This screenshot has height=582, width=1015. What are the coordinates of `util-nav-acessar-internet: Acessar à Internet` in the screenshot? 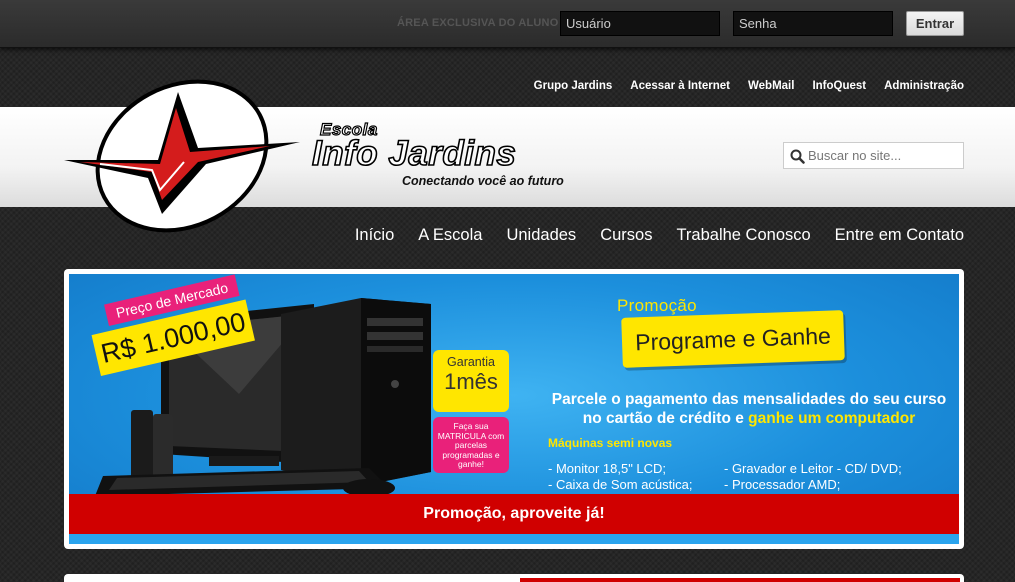 It's located at (680, 86).